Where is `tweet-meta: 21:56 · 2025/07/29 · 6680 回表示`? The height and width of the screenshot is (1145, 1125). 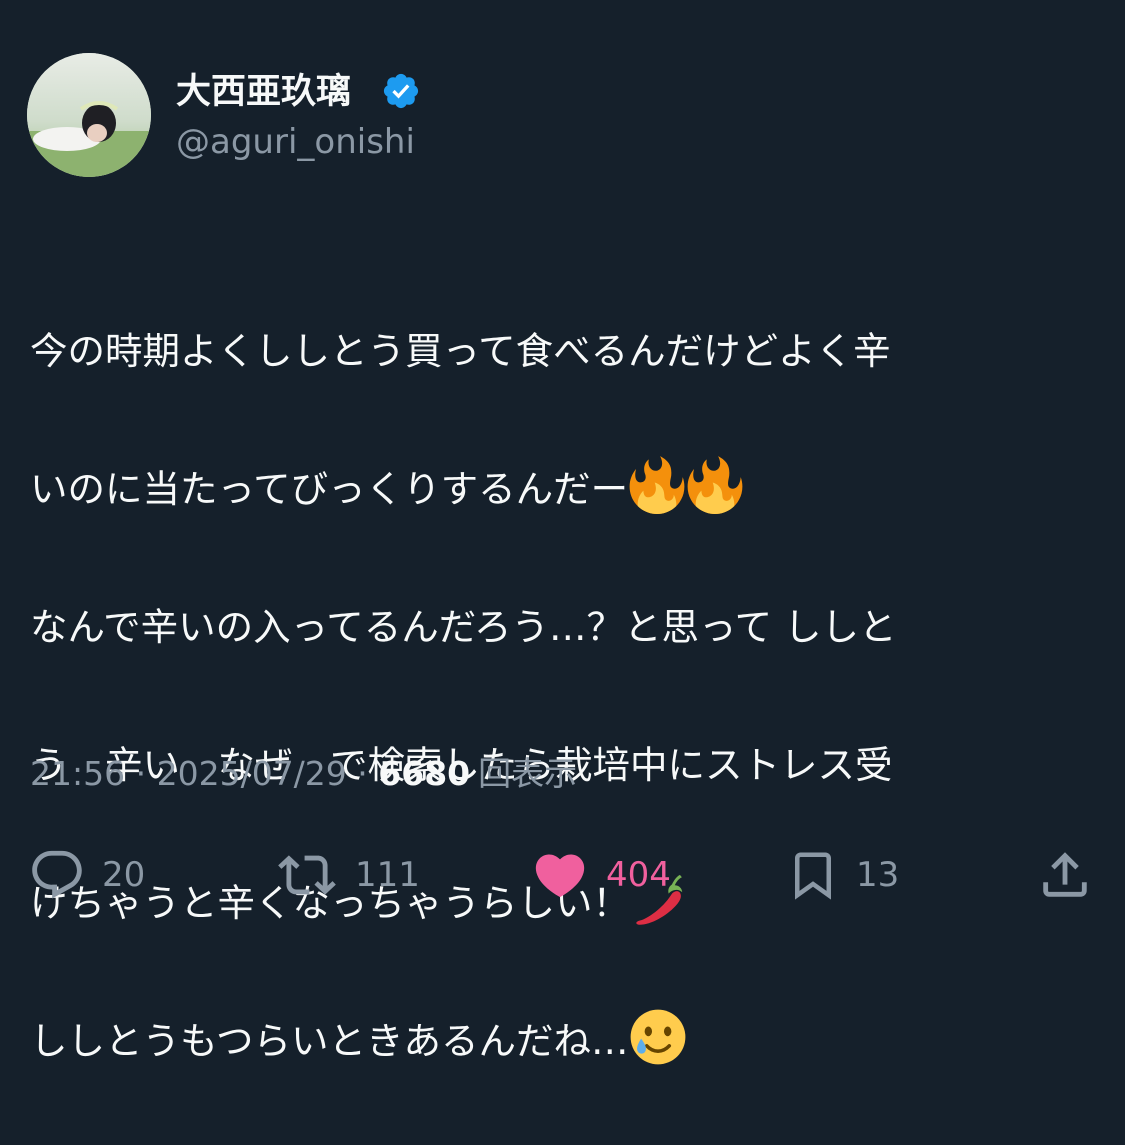
tweet-meta: 21:56 · 2025/07/29 · 6680 回表示 is located at coordinates (303, 774).